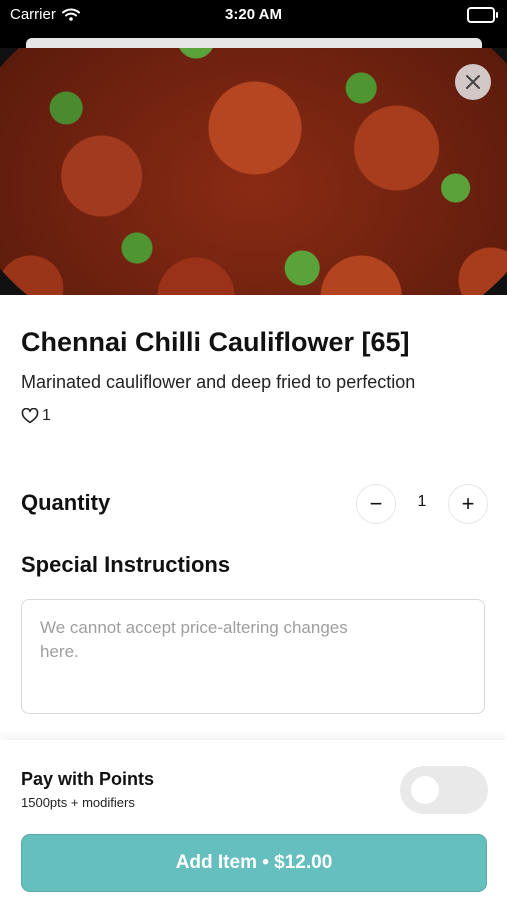  What do you see at coordinates (66, 502) in the screenshot?
I see `quantity-label: Quantity` at bounding box center [66, 502].